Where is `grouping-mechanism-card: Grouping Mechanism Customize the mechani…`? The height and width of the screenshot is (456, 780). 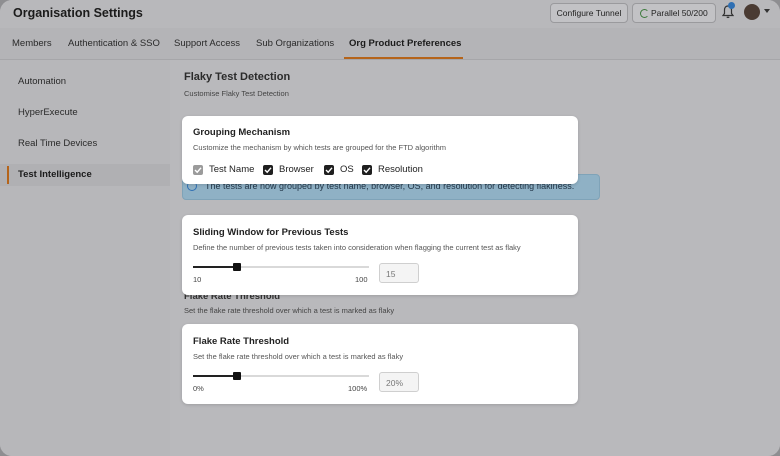 grouping-mechanism-card: Grouping Mechanism Customize the mechani… is located at coordinates (380, 150).